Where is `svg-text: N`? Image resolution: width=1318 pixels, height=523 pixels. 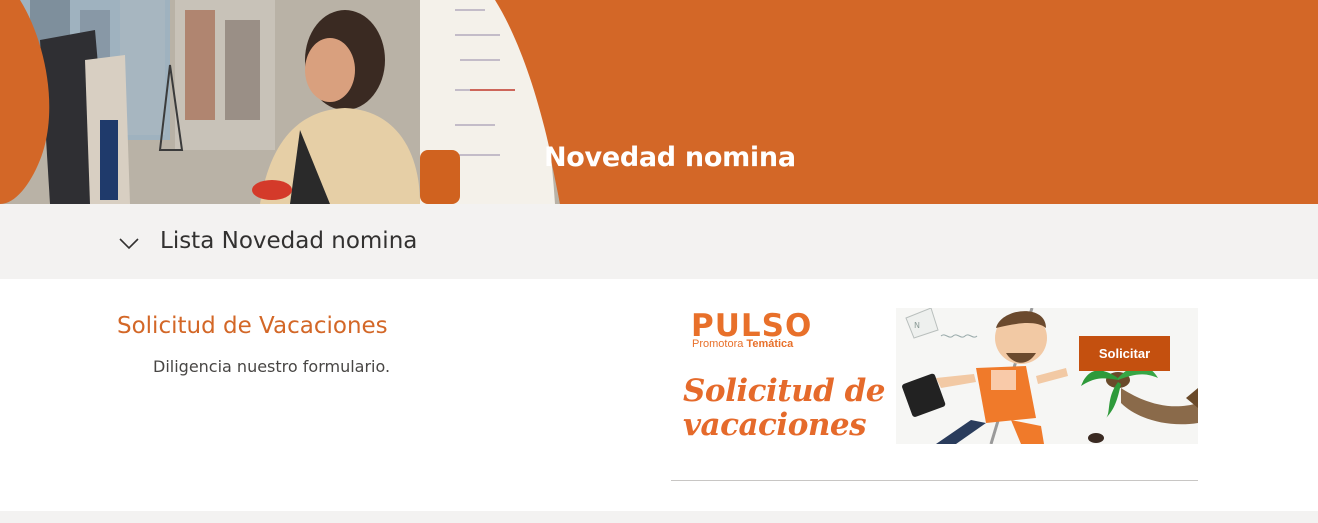
svg-text: N is located at coordinates (917, 325).